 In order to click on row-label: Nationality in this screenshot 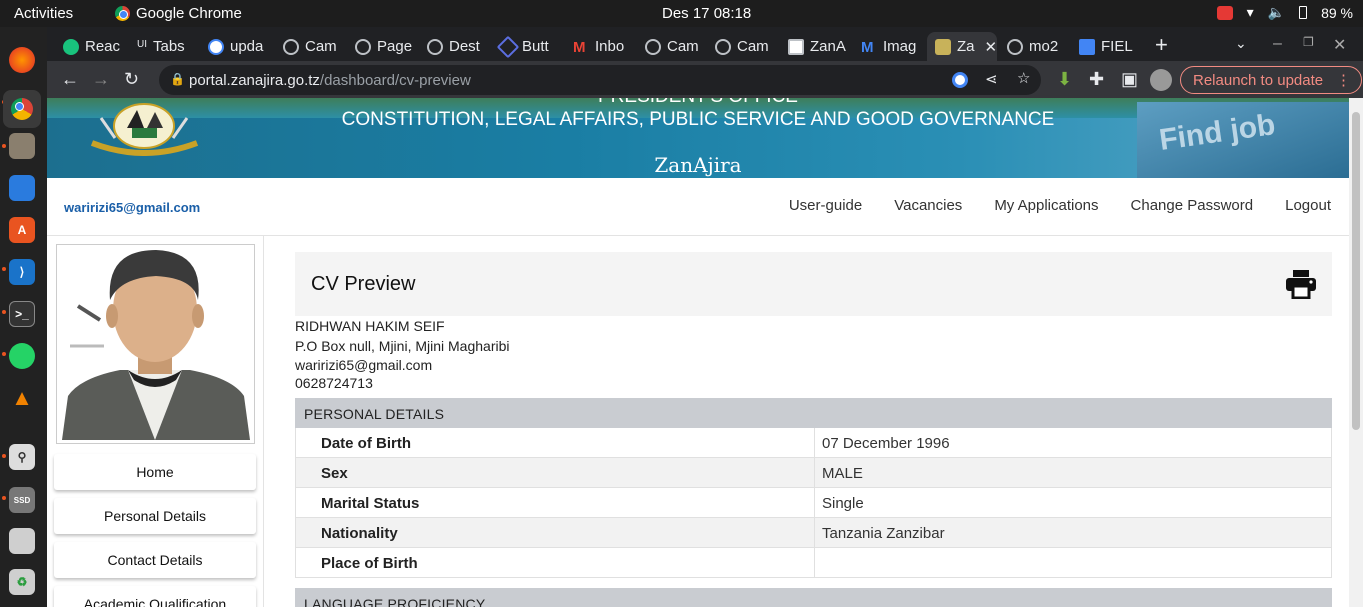, I will do `click(555, 532)`.